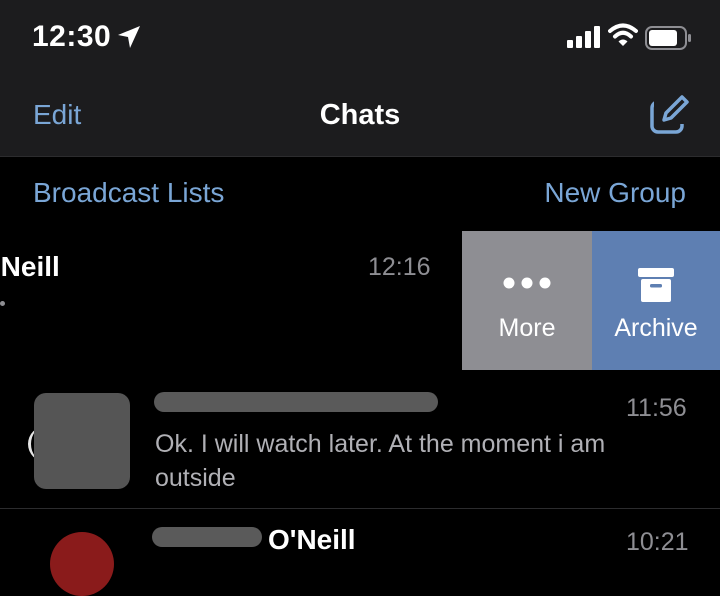 The width and height of the screenshot is (720, 596). I want to click on more-label: More, so click(527, 328).